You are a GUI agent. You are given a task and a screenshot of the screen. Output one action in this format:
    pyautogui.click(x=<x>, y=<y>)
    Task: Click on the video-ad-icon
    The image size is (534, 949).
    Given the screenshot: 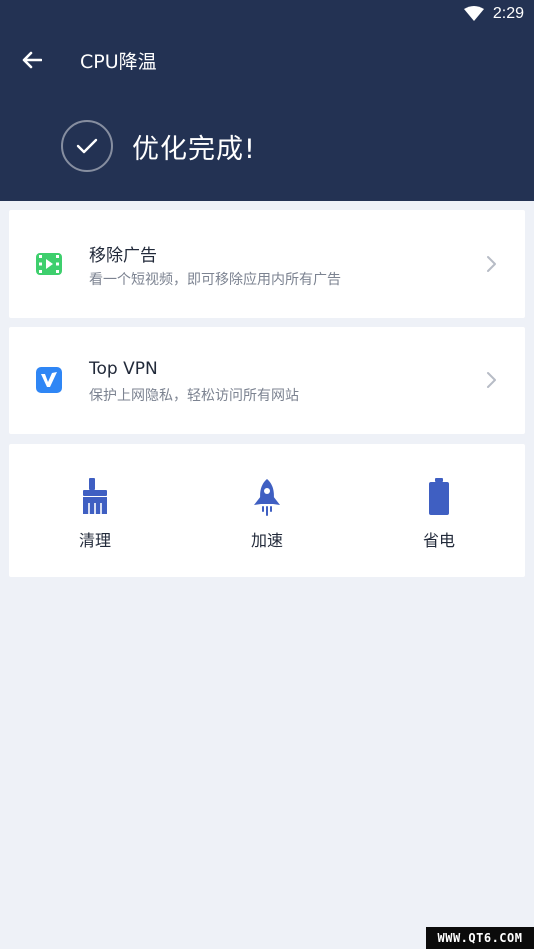 What is the action you would take?
    pyautogui.click(x=49, y=264)
    